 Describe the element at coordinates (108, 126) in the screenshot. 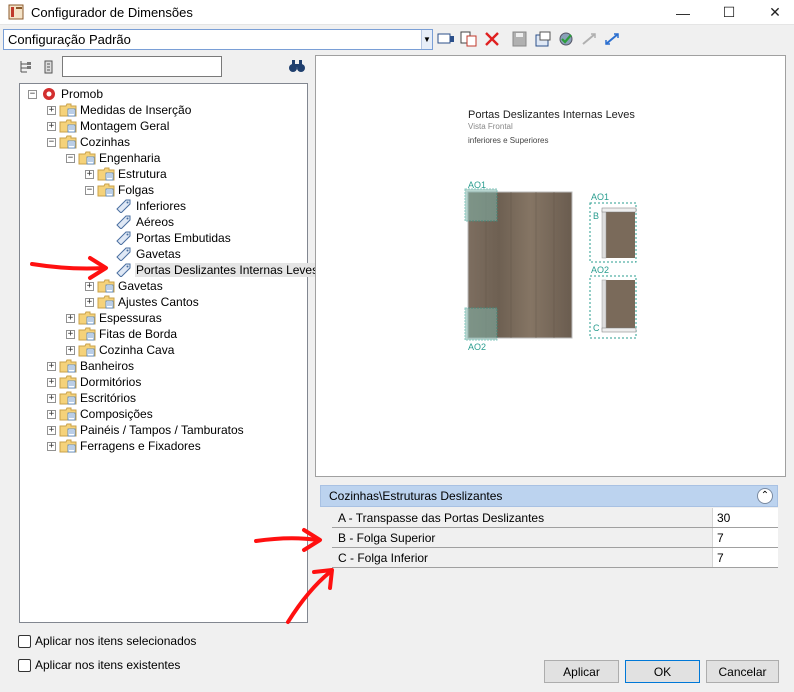

I see `tree-node: + Montagem Geral` at that location.